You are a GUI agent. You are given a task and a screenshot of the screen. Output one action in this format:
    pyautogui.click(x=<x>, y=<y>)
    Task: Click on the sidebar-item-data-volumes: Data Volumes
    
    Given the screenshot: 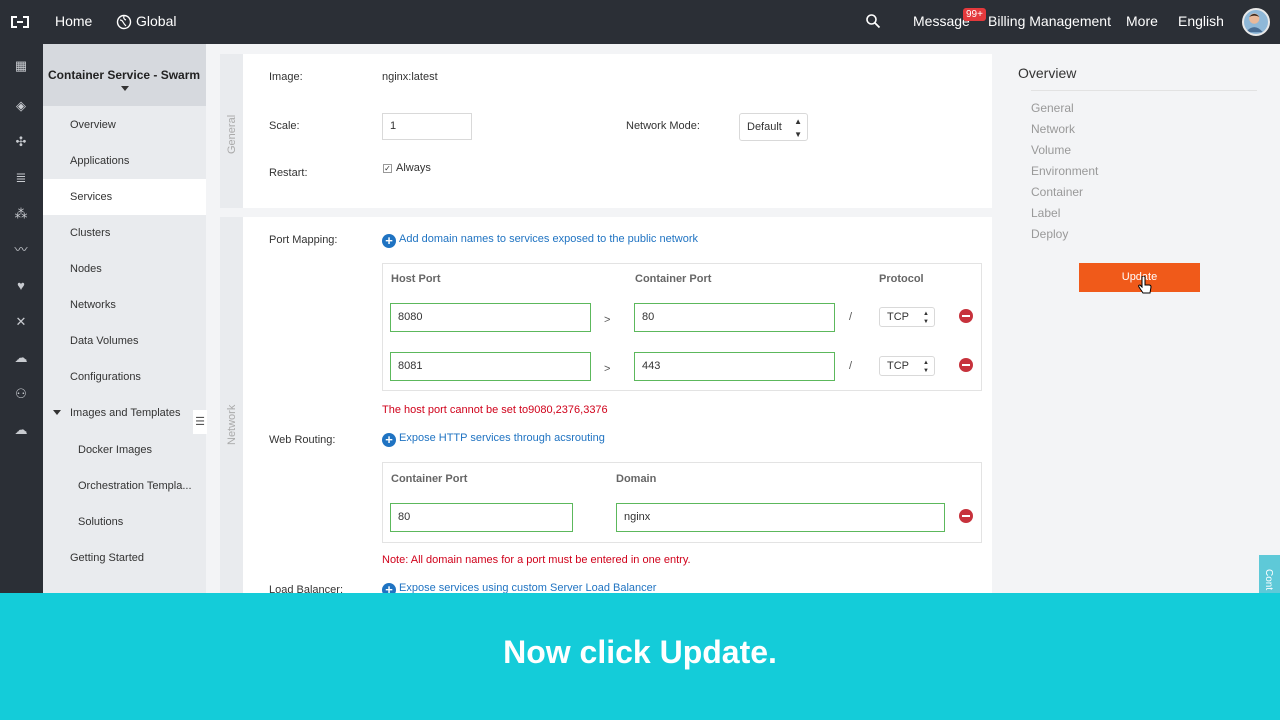 What is the action you would take?
    pyautogui.click(x=124, y=341)
    